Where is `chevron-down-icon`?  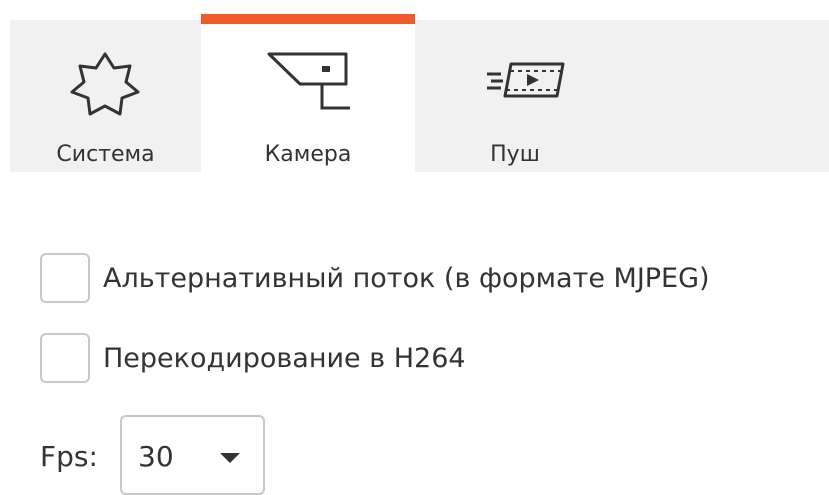 chevron-down-icon is located at coordinates (230, 458).